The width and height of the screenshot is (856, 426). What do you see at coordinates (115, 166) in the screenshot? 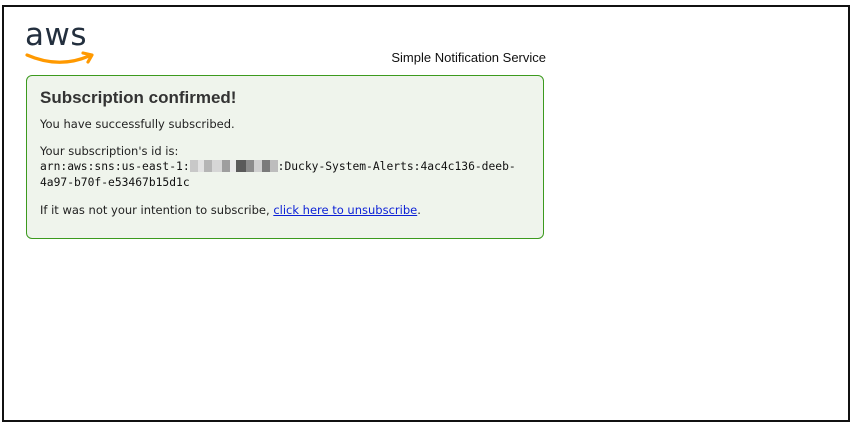
I see `arn-prefix: arn:aws:sns:us-east-1:` at bounding box center [115, 166].